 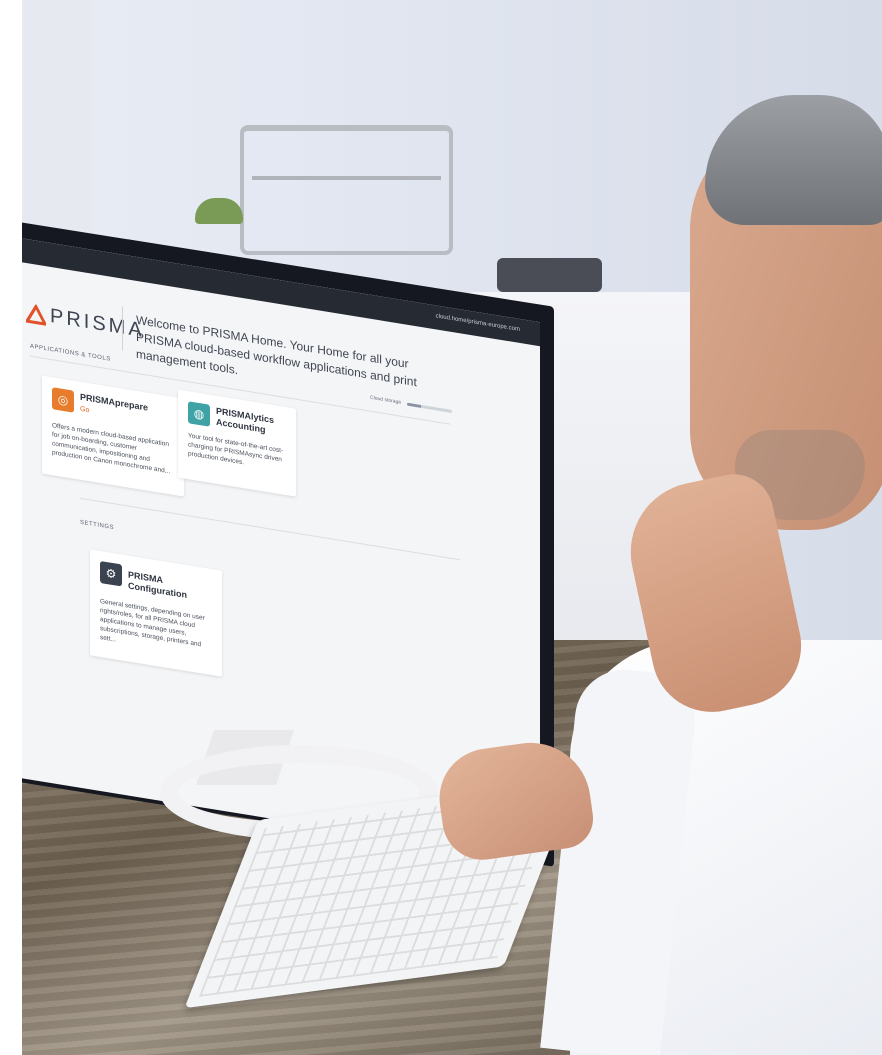 I want to click on prisma-logo: PRISMA, so click(x=85, y=322).